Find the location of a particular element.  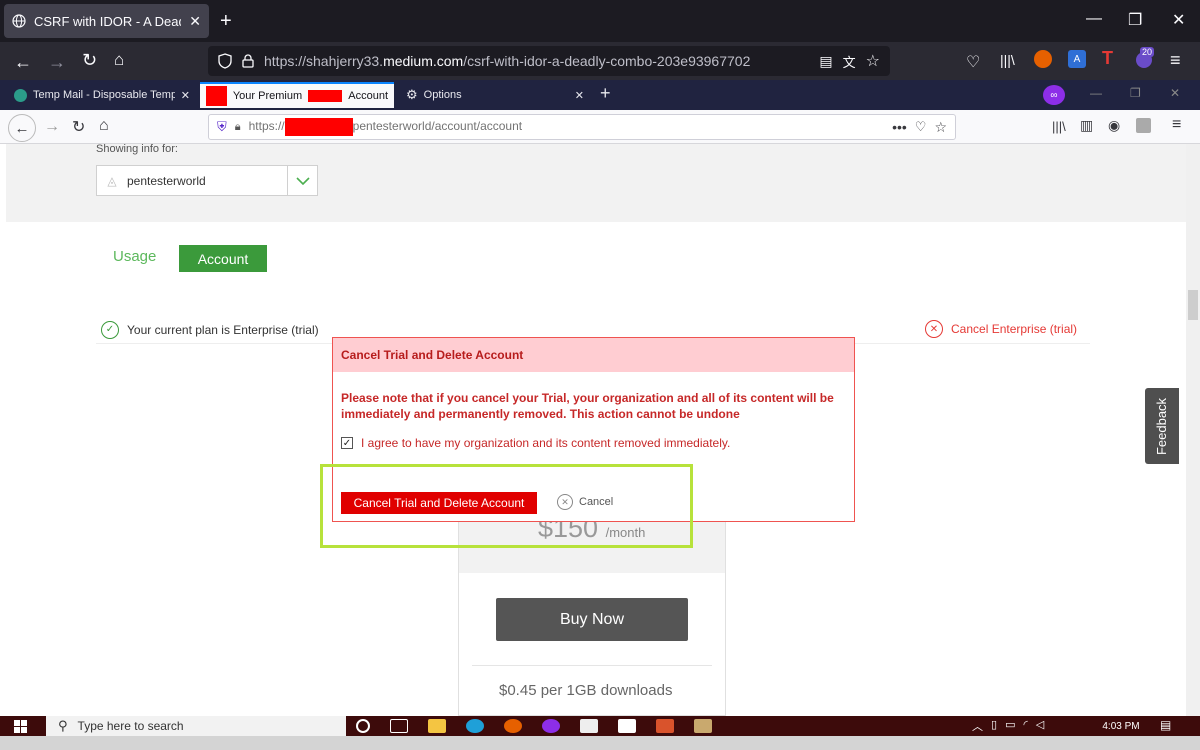

mail-icon is located at coordinates (627, 726).